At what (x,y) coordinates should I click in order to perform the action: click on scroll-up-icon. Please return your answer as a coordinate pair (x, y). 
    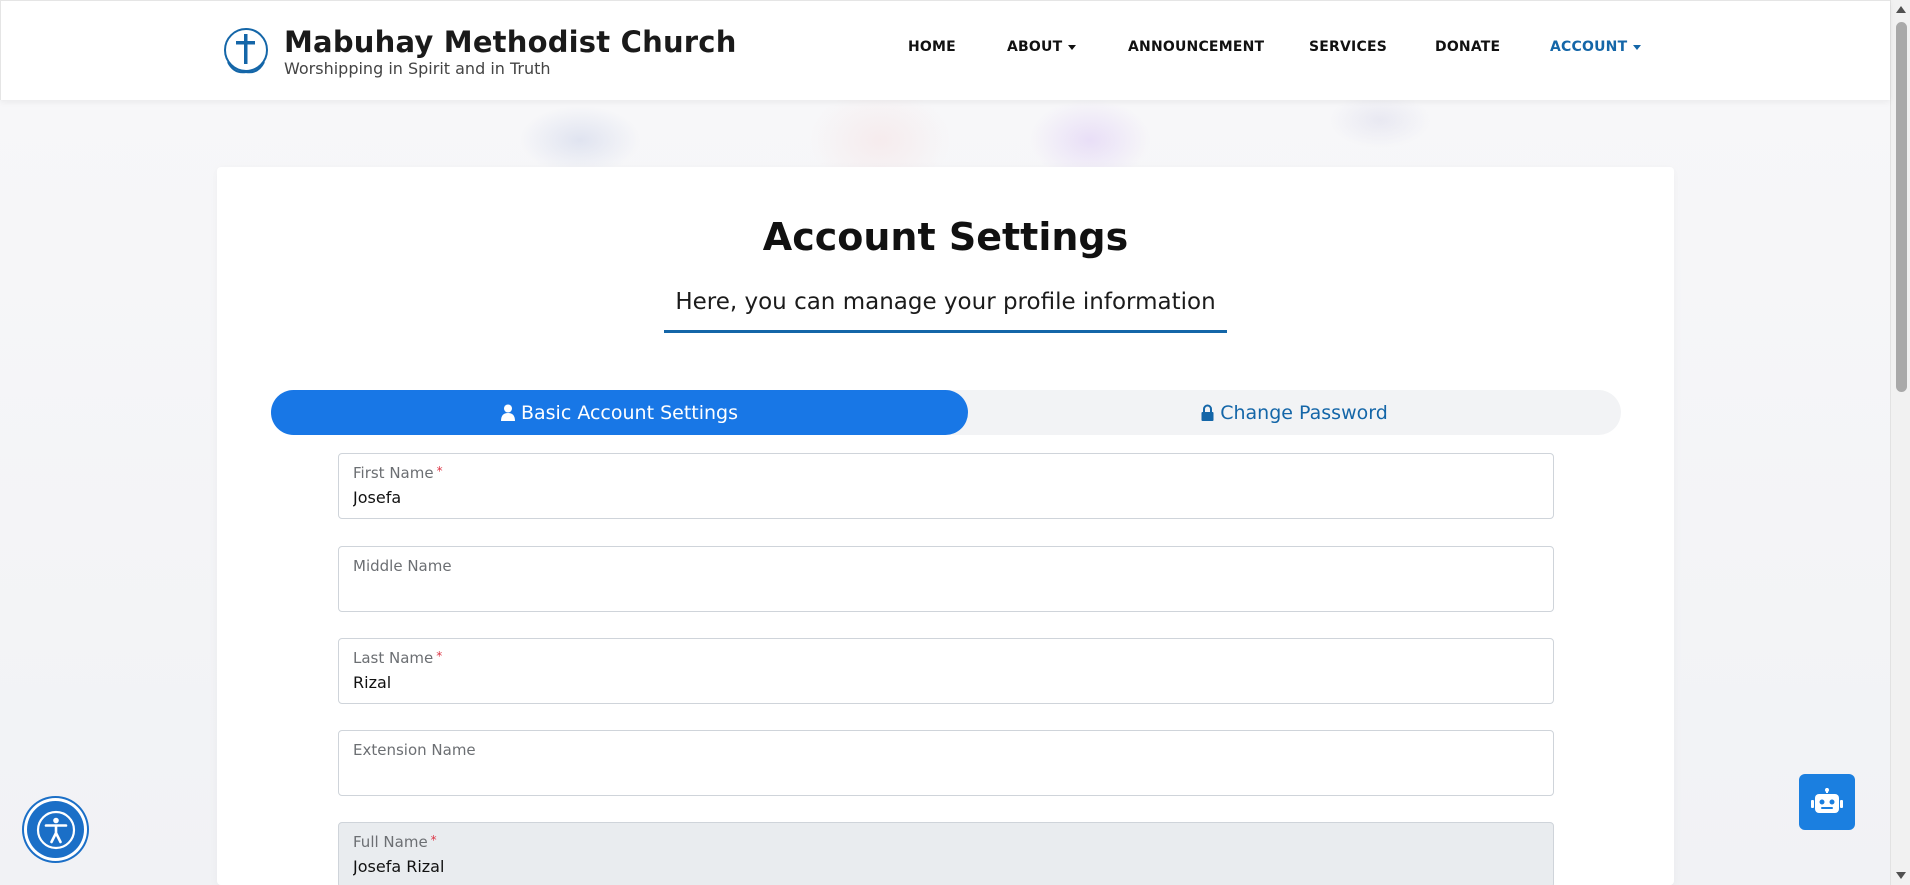
    Looking at the image, I should click on (1901, 9).